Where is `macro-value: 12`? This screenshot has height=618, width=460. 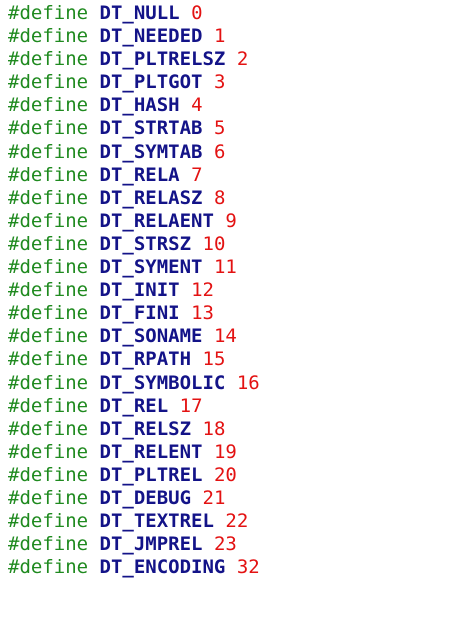 macro-value: 12 is located at coordinates (202, 290).